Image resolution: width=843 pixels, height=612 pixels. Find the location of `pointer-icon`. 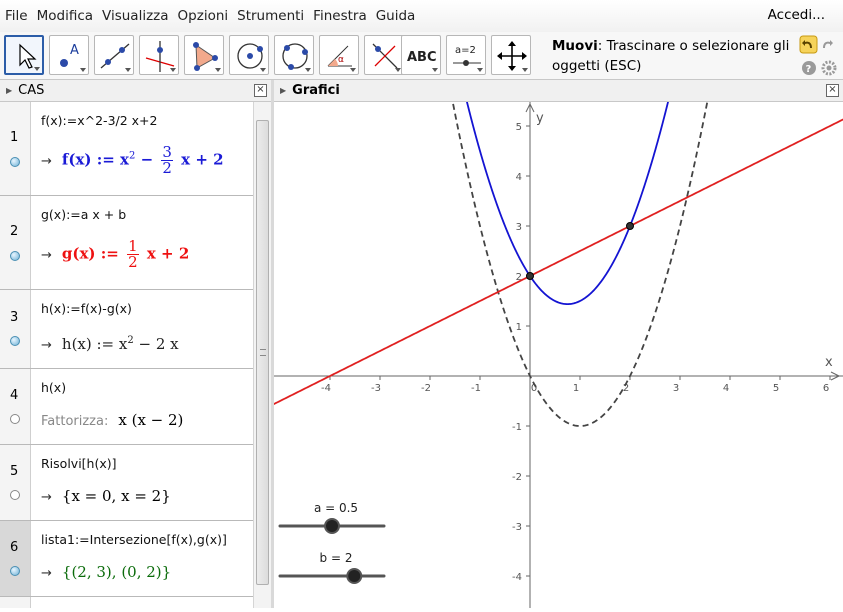

pointer-icon is located at coordinates (28, 56).